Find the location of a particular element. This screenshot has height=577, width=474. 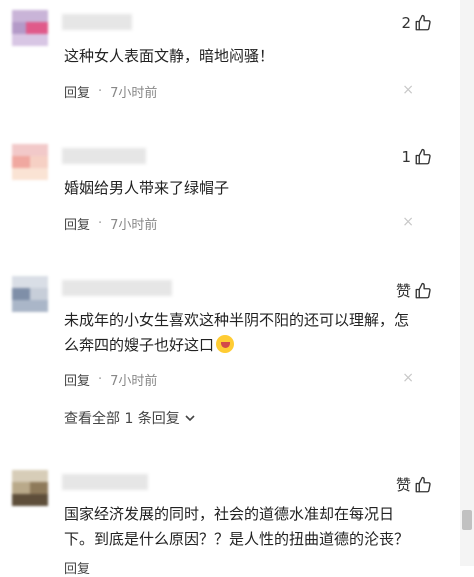

comment-text: 婚姻给男人带来了绿帽子 is located at coordinates (147, 188).